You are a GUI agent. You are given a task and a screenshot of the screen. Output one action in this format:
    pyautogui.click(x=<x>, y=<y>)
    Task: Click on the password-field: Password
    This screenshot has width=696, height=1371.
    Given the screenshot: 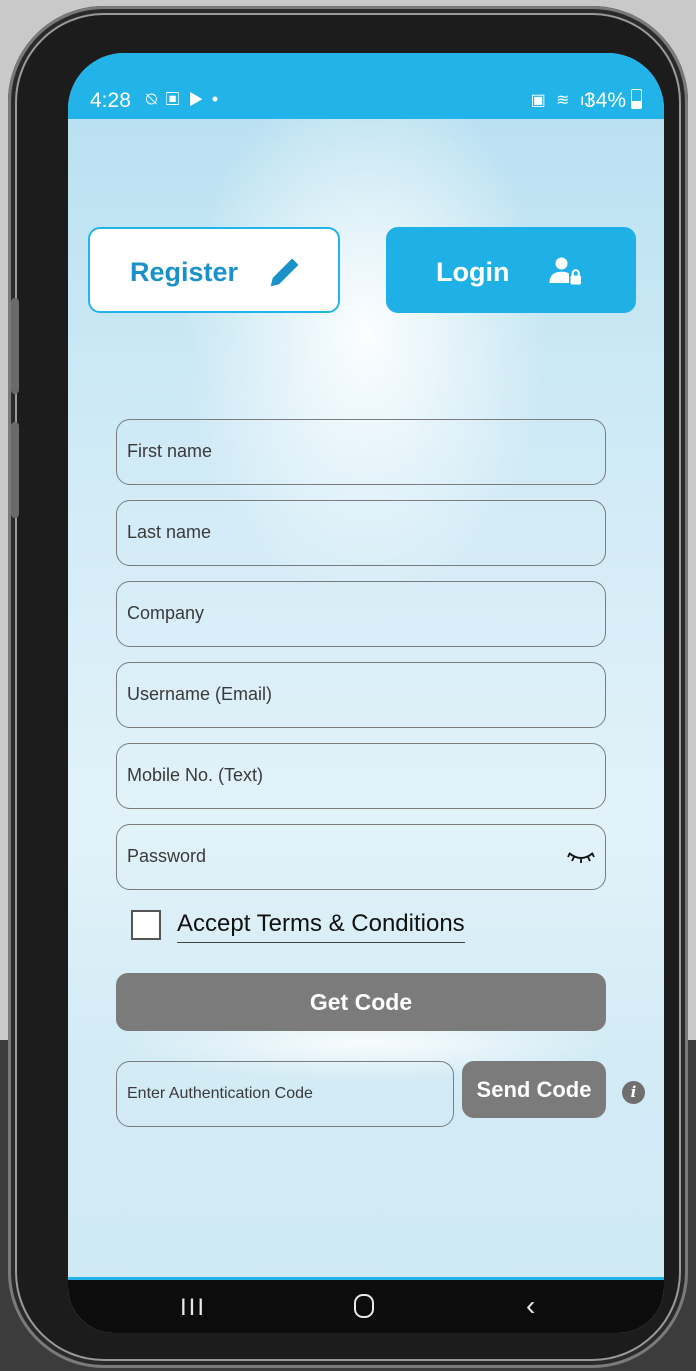 What is the action you would take?
    pyautogui.click(x=361, y=857)
    